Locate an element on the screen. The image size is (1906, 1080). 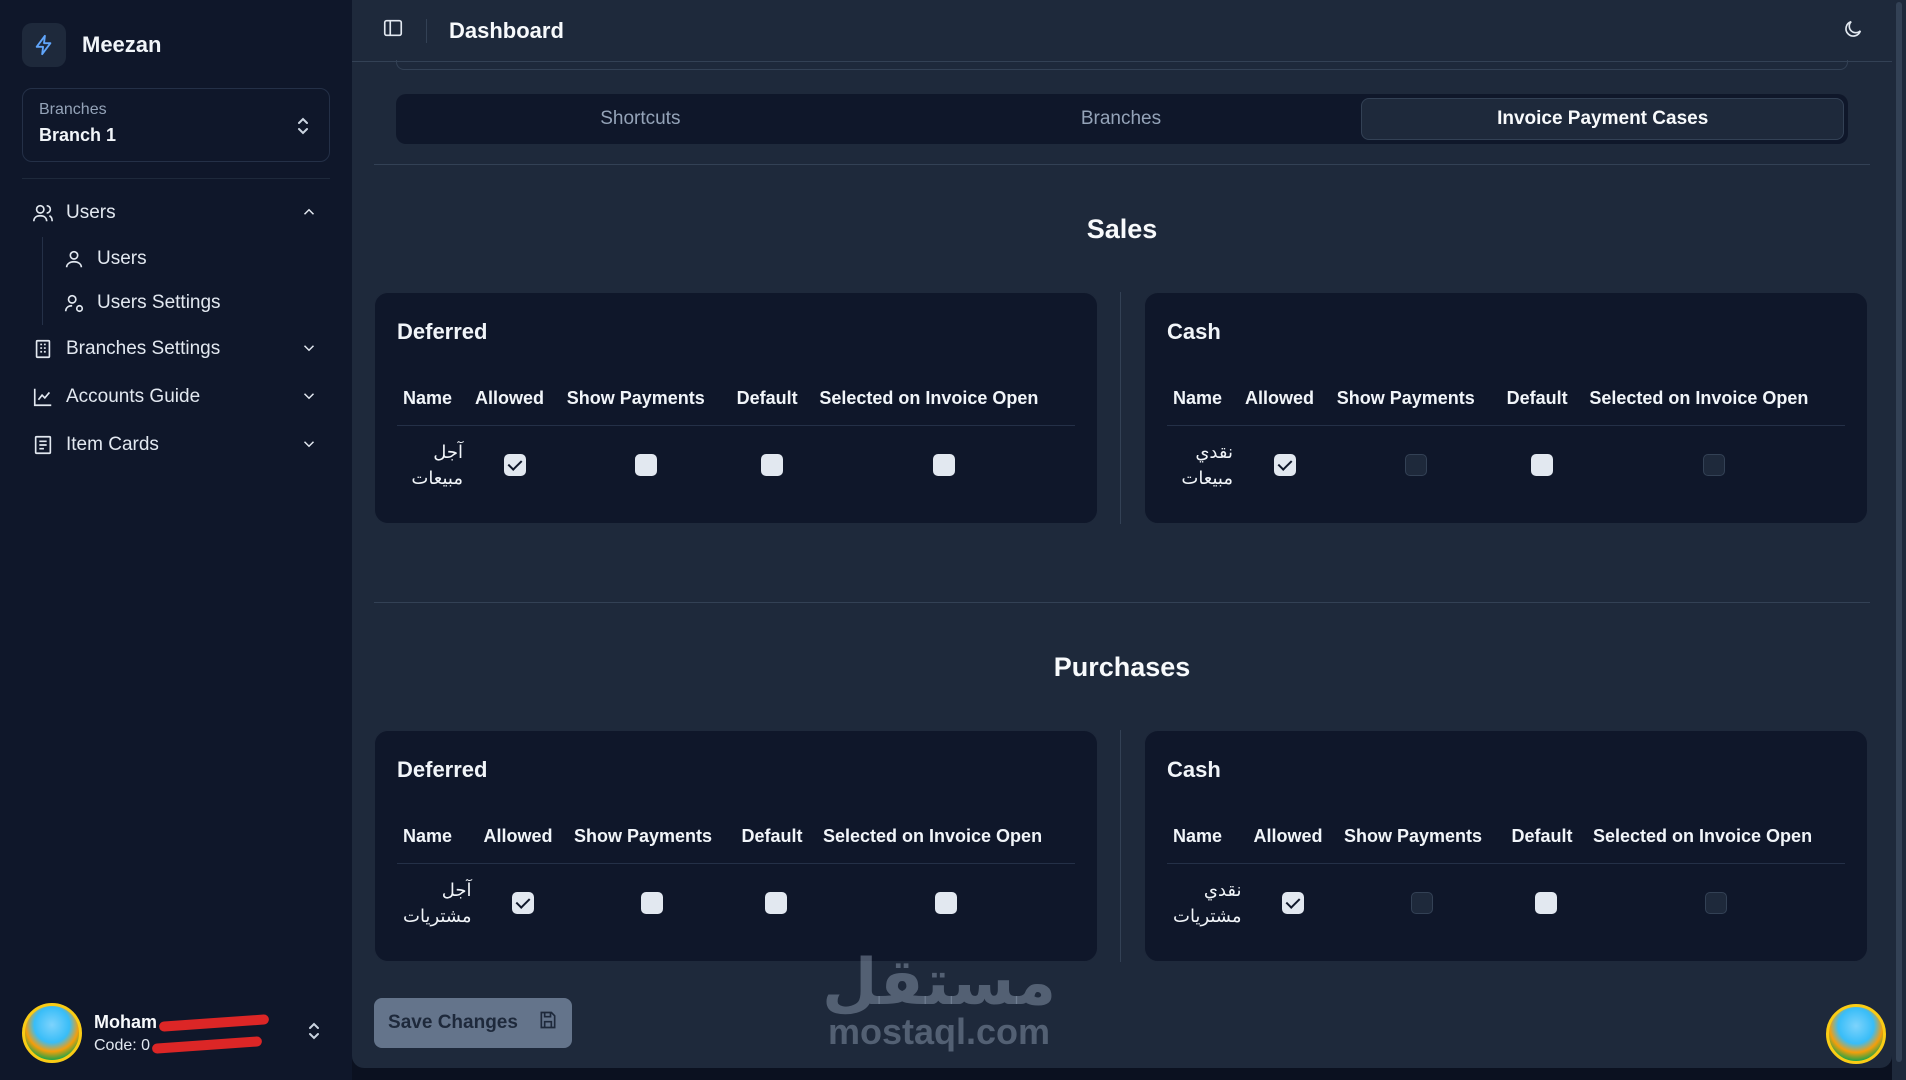
sidebar-subitem-users-settings: Users Settings is located at coordinates (196, 303).